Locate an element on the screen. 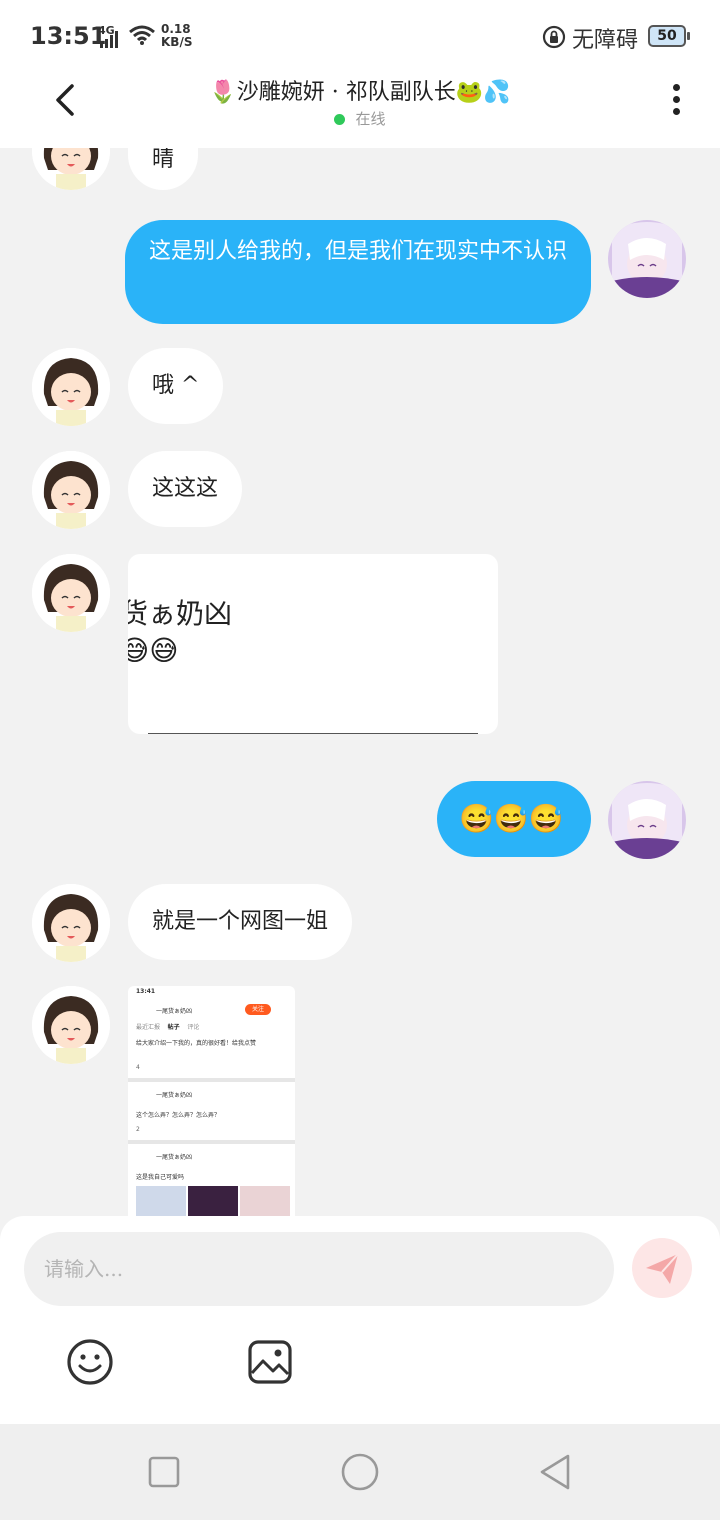  home-icon is located at coordinates (360, 1472).